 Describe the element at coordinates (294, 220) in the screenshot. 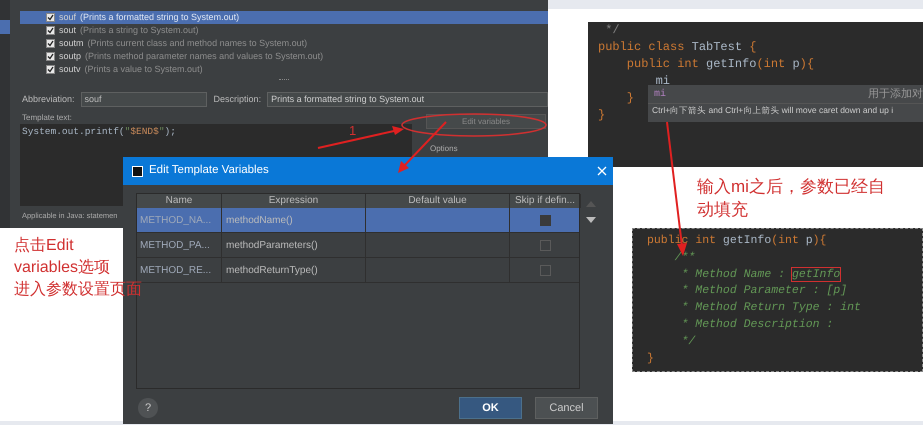

I see `table-cell: methodName()` at that location.